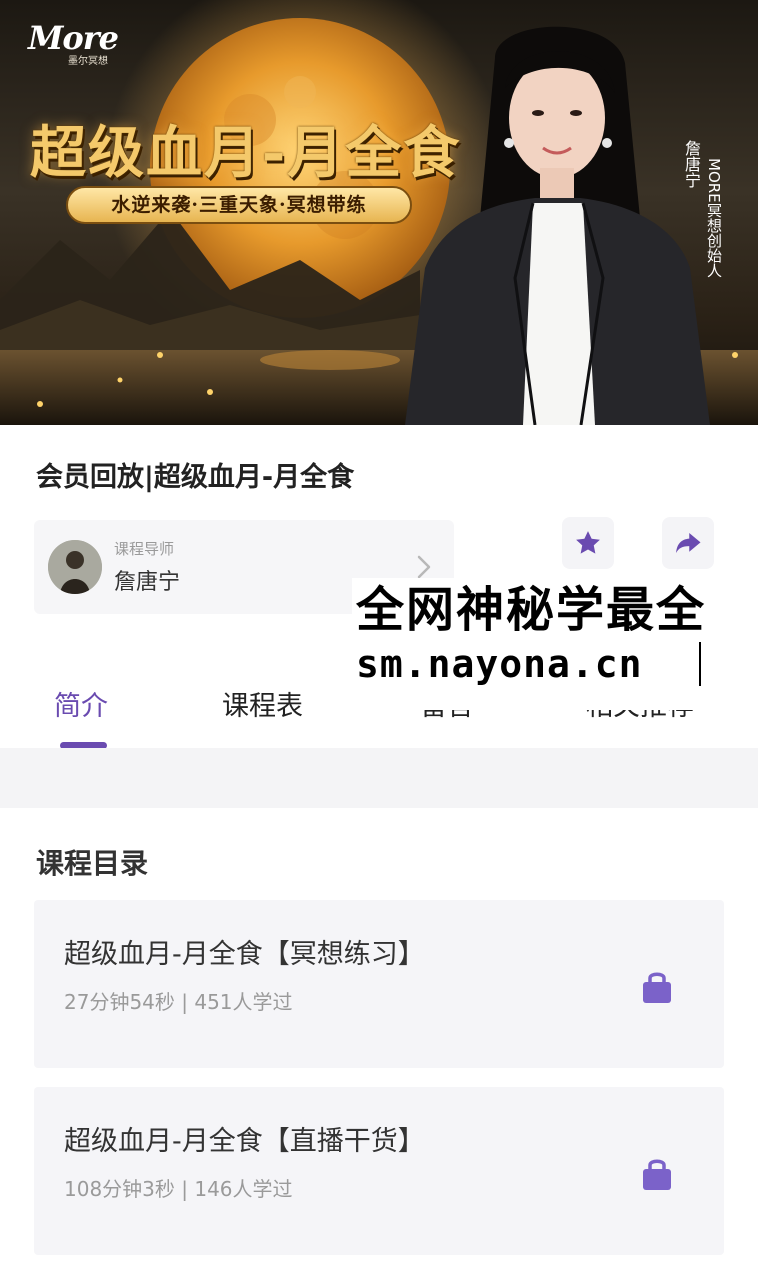  I want to click on section-divider, so click(379, 778).